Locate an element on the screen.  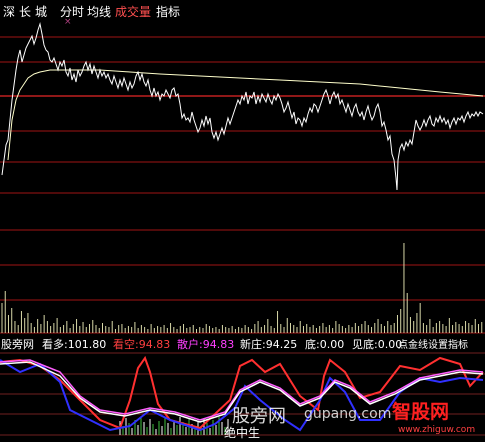
watermark-url: gupang.com is located at coordinates (348, 414).